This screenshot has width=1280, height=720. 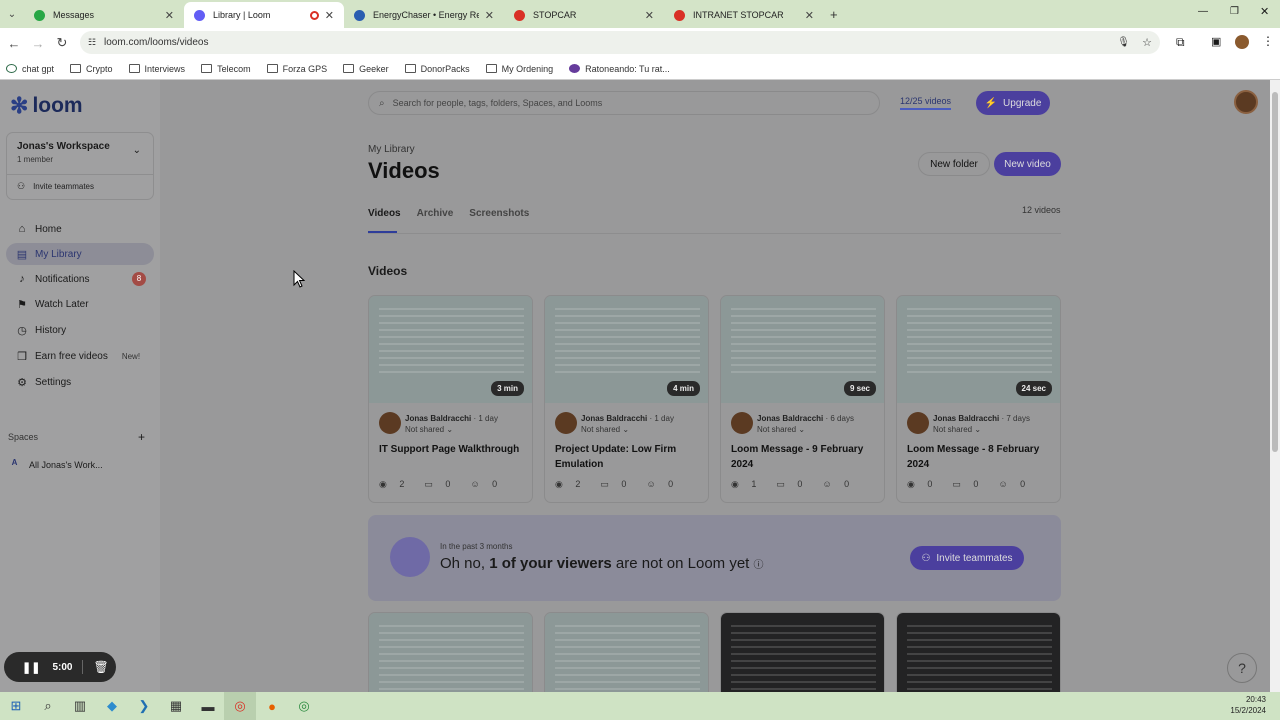 What do you see at coordinates (272, 706) in the screenshot?
I see `firefox-icon: ●` at bounding box center [272, 706].